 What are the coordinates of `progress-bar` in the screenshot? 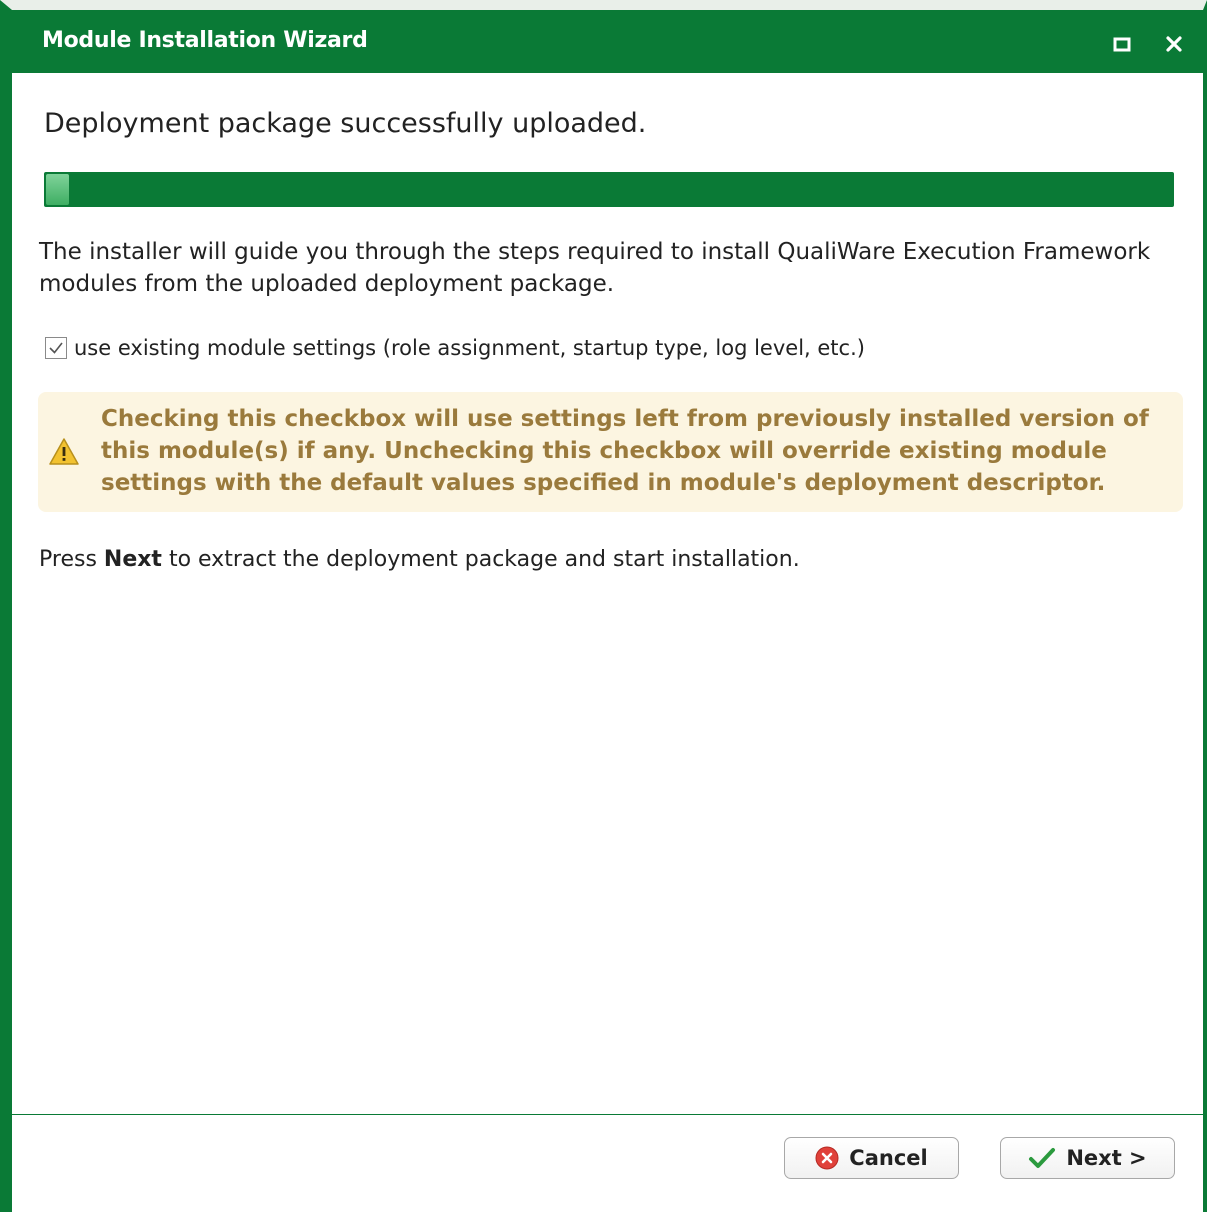 It's located at (609, 189).